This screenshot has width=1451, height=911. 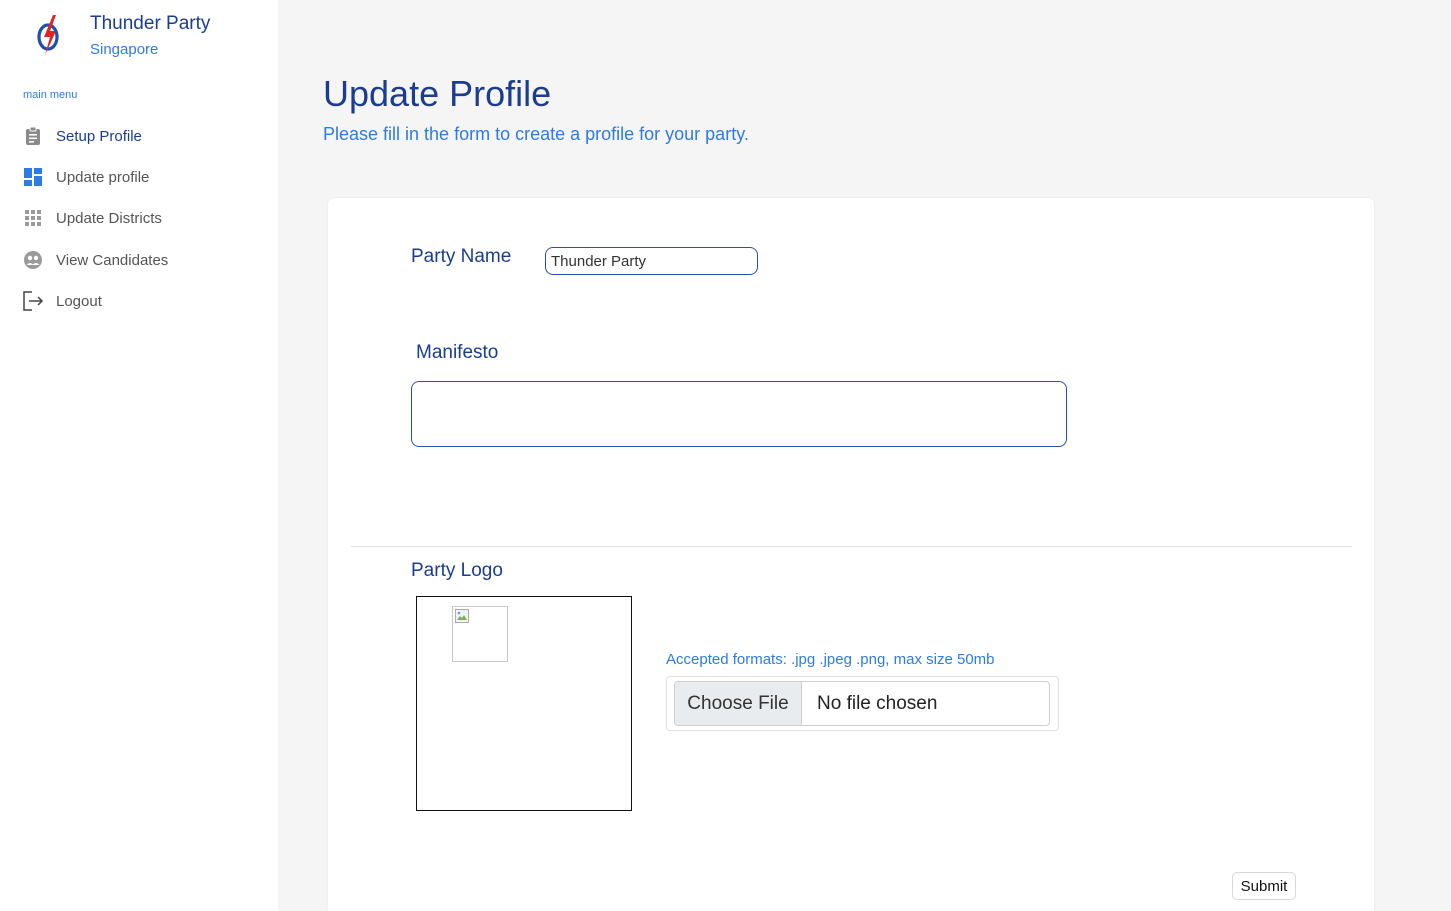 I want to click on logo-preview-frame, so click(x=524, y=703).